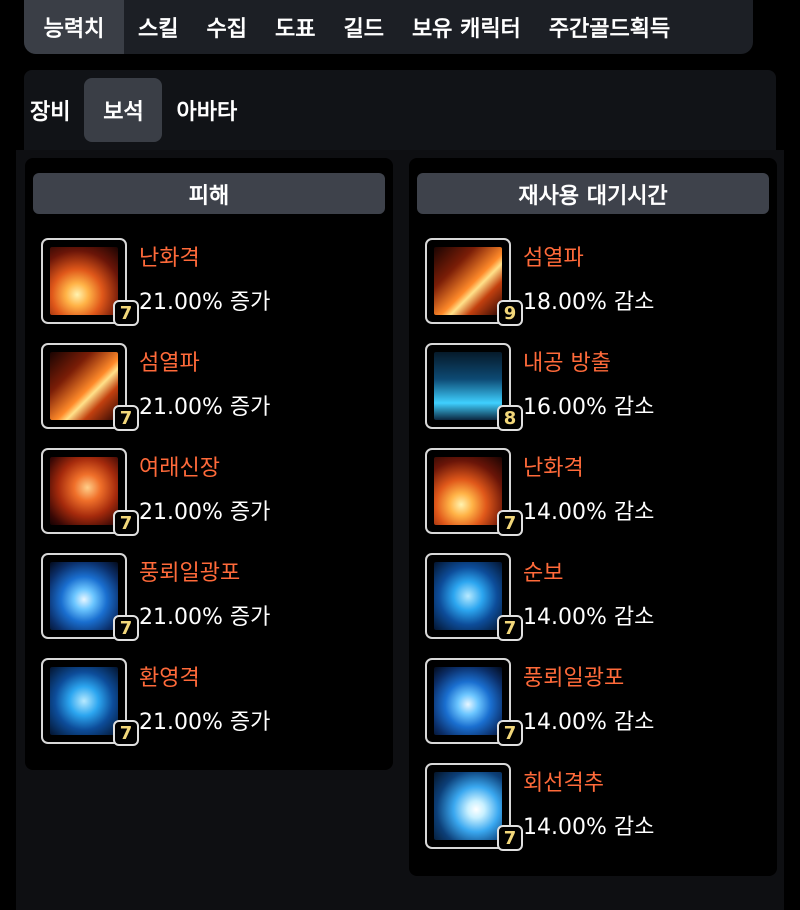  I want to click on gem-icon-frame: 9, so click(474, 282).